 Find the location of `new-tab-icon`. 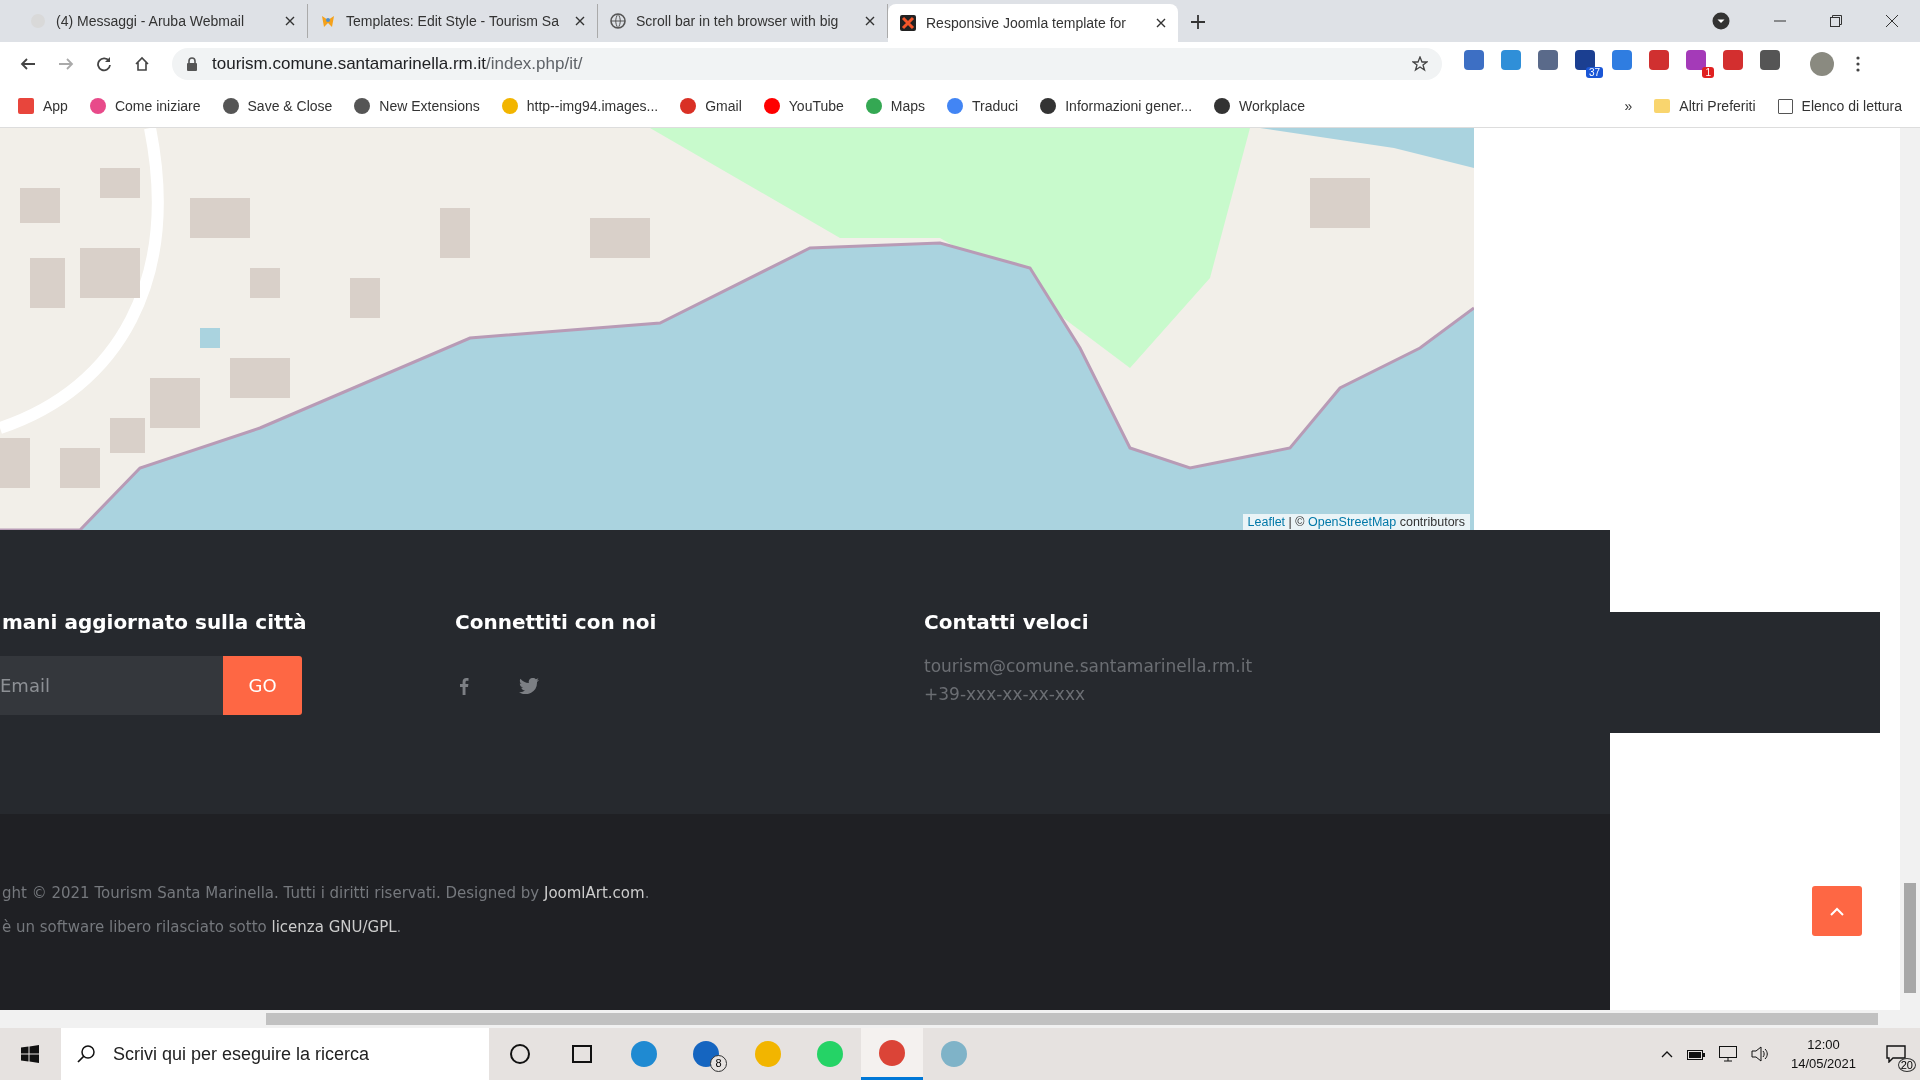

new-tab-icon is located at coordinates (1198, 22).